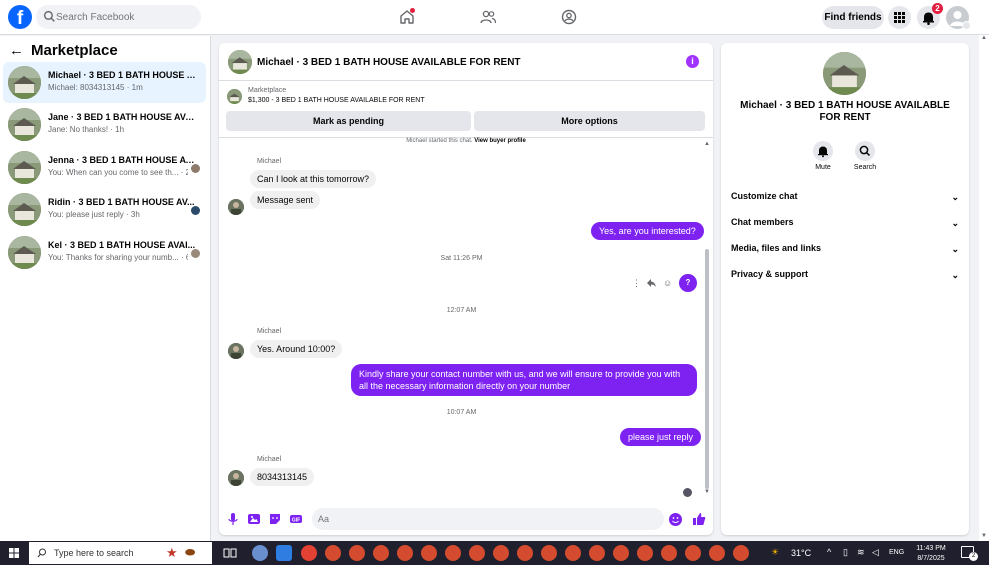  I want to click on menu-grid-icon, so click(899, 17).